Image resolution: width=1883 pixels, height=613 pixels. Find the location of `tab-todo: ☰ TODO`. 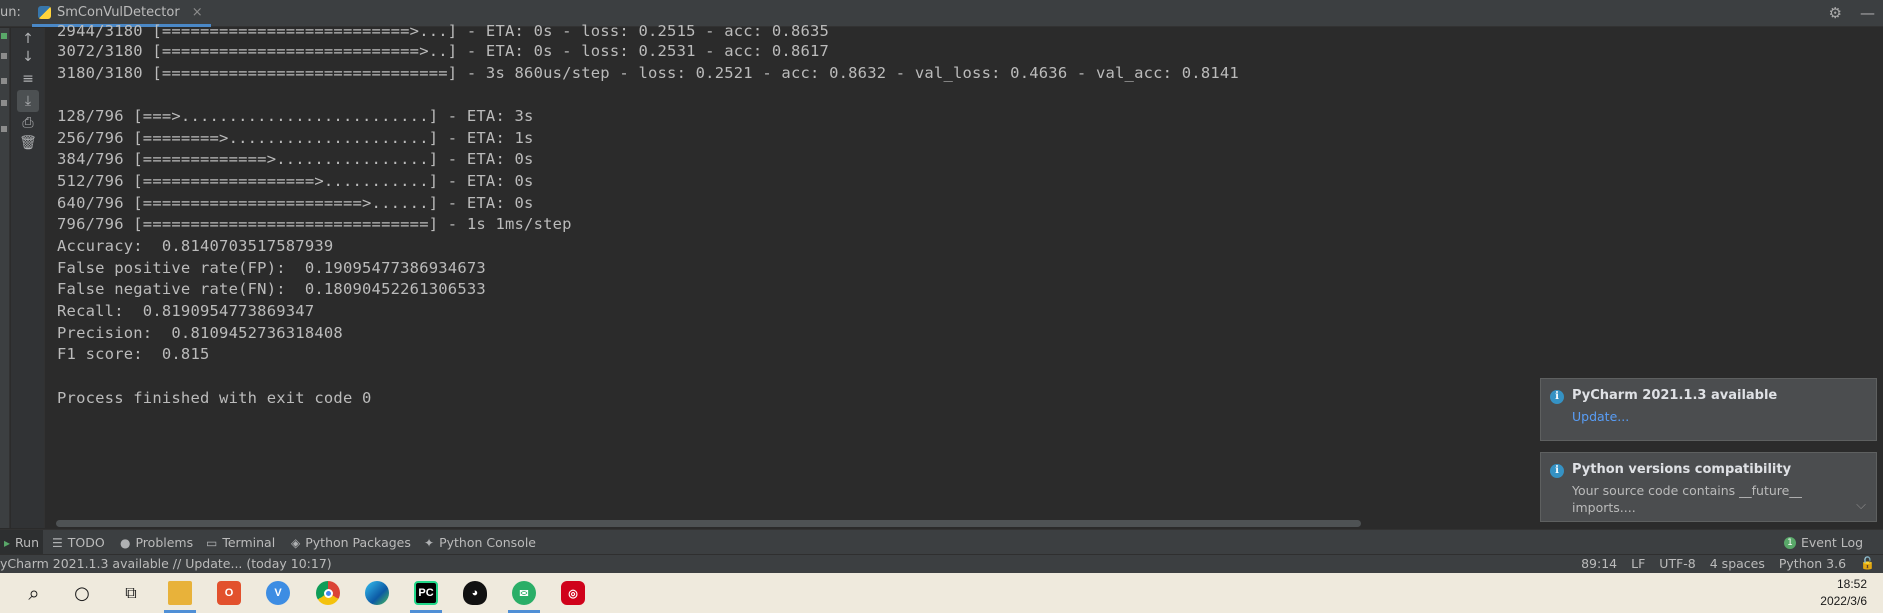

tab-todo: ☰ TODO is located at coordinates (78, 542).